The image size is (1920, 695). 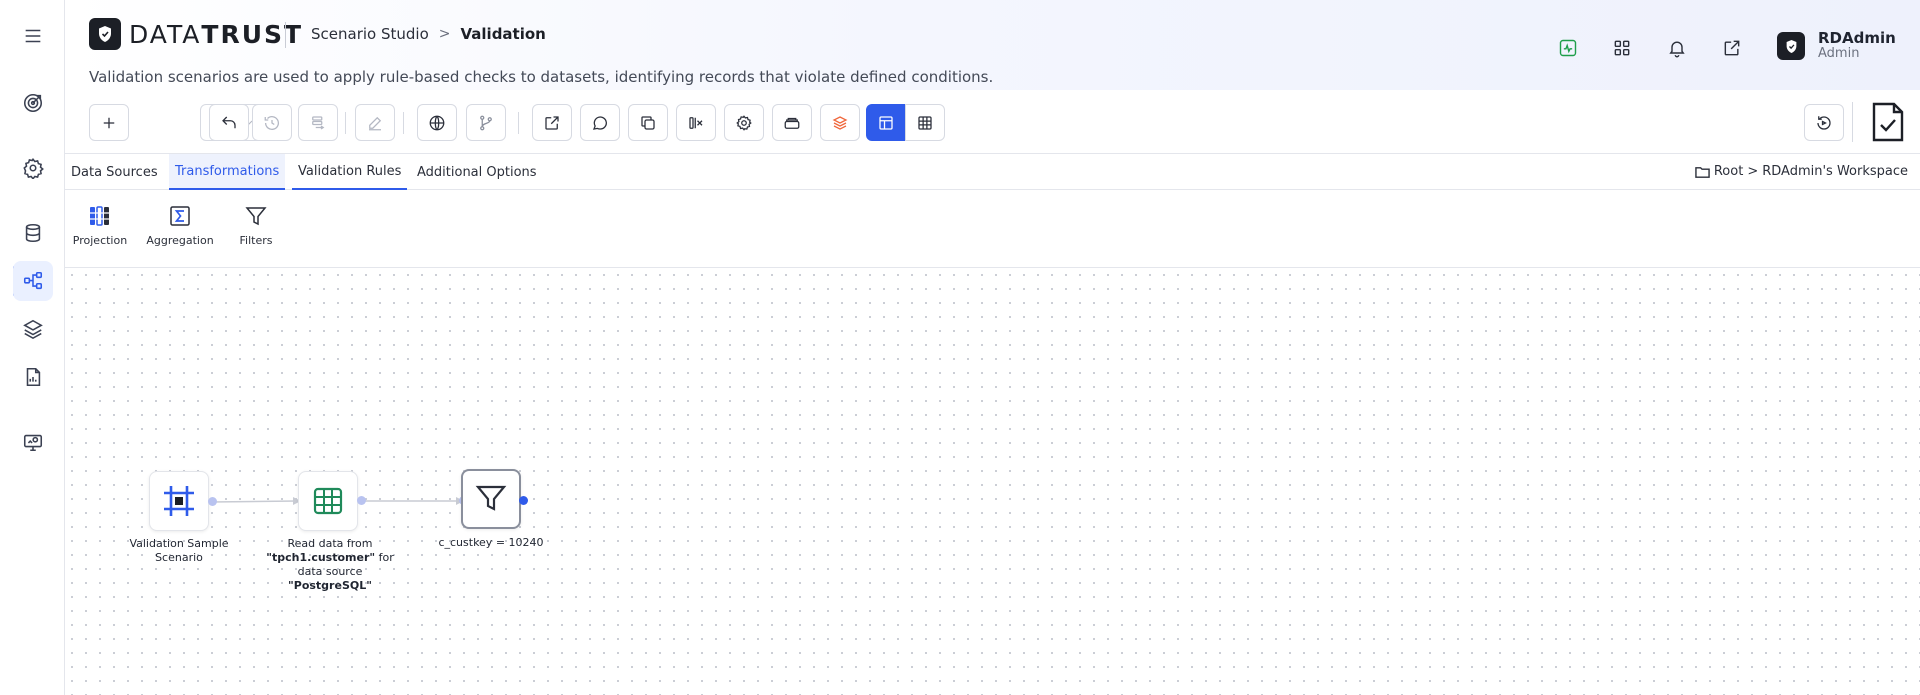 What do you see at coordinates (1732, 48) in the screenshot?
I see `external-link-icon` at bounding box center [1732, 48].